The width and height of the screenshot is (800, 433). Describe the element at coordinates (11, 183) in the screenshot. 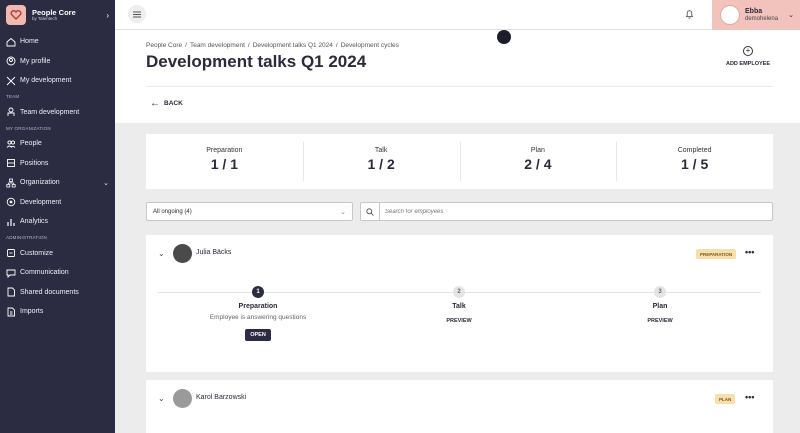

I see `organization-icon` at that location.